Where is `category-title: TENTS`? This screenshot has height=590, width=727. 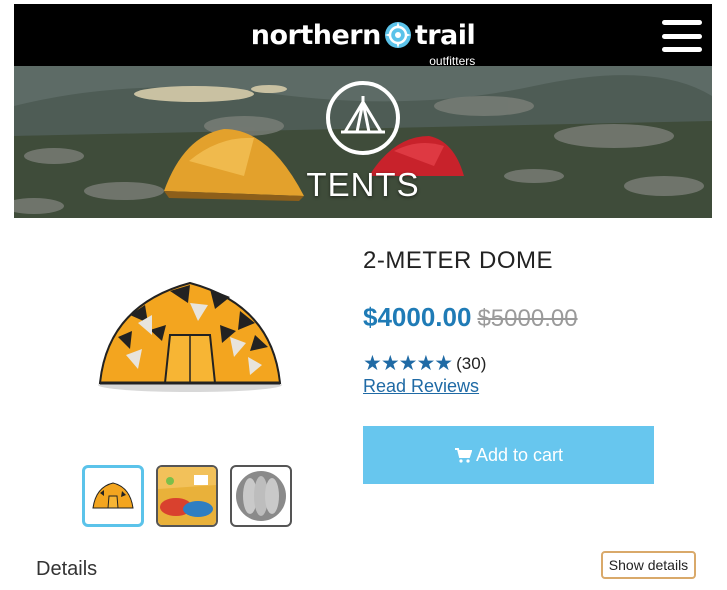
category-title: TENTS is located at coordinates (363, 184).